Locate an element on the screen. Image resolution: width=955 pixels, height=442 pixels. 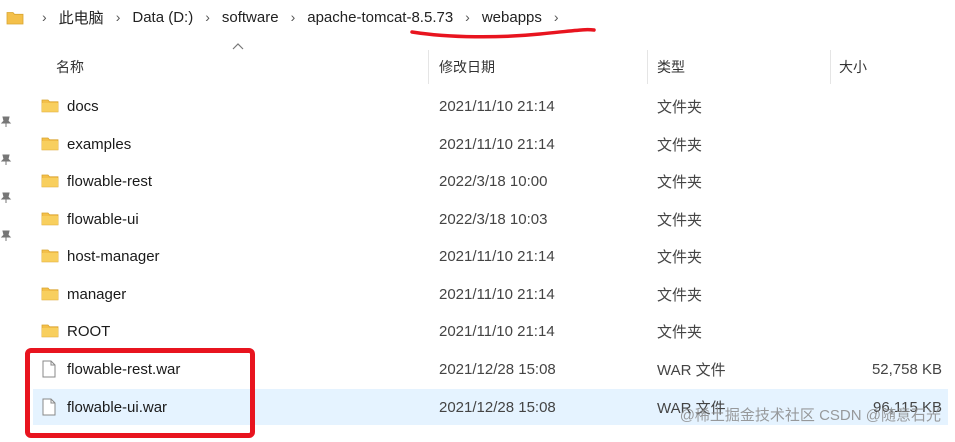
column-header-name: 名称 is located at coordinates (70, 67).